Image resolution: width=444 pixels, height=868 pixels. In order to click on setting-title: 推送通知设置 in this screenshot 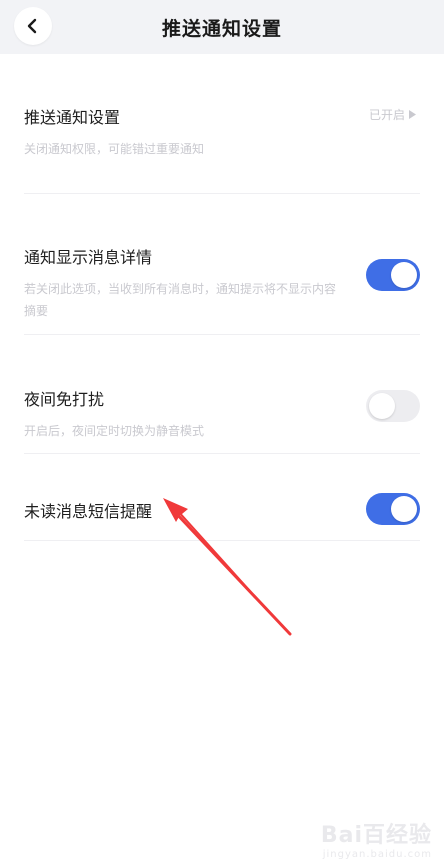, I will do `click(72, 117)`.